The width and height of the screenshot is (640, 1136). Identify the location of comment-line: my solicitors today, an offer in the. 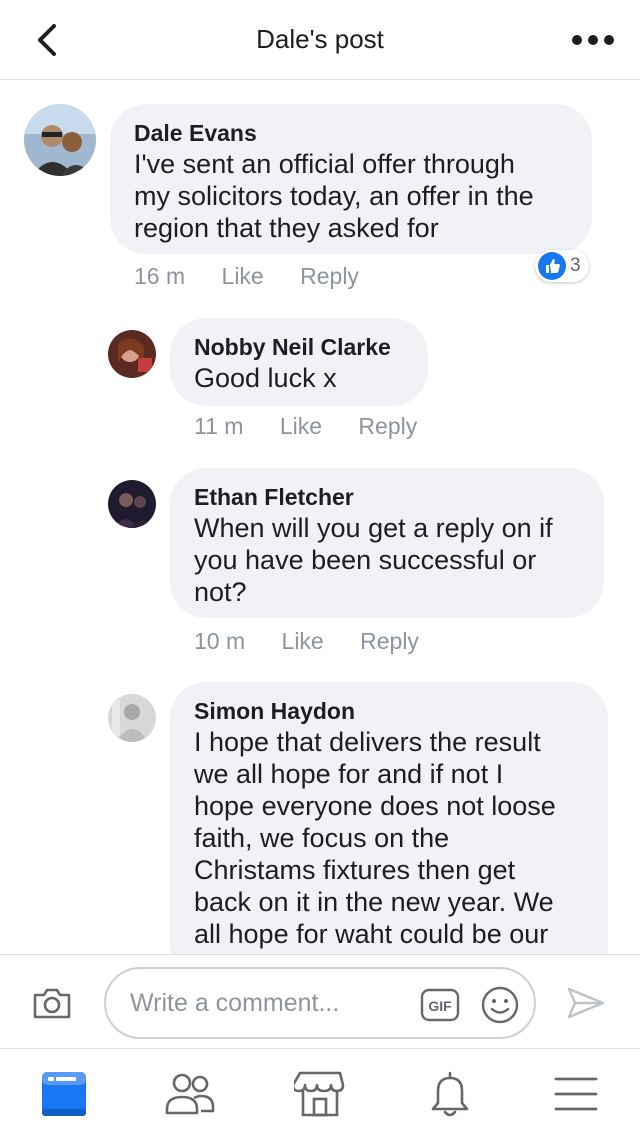
(334, 196).